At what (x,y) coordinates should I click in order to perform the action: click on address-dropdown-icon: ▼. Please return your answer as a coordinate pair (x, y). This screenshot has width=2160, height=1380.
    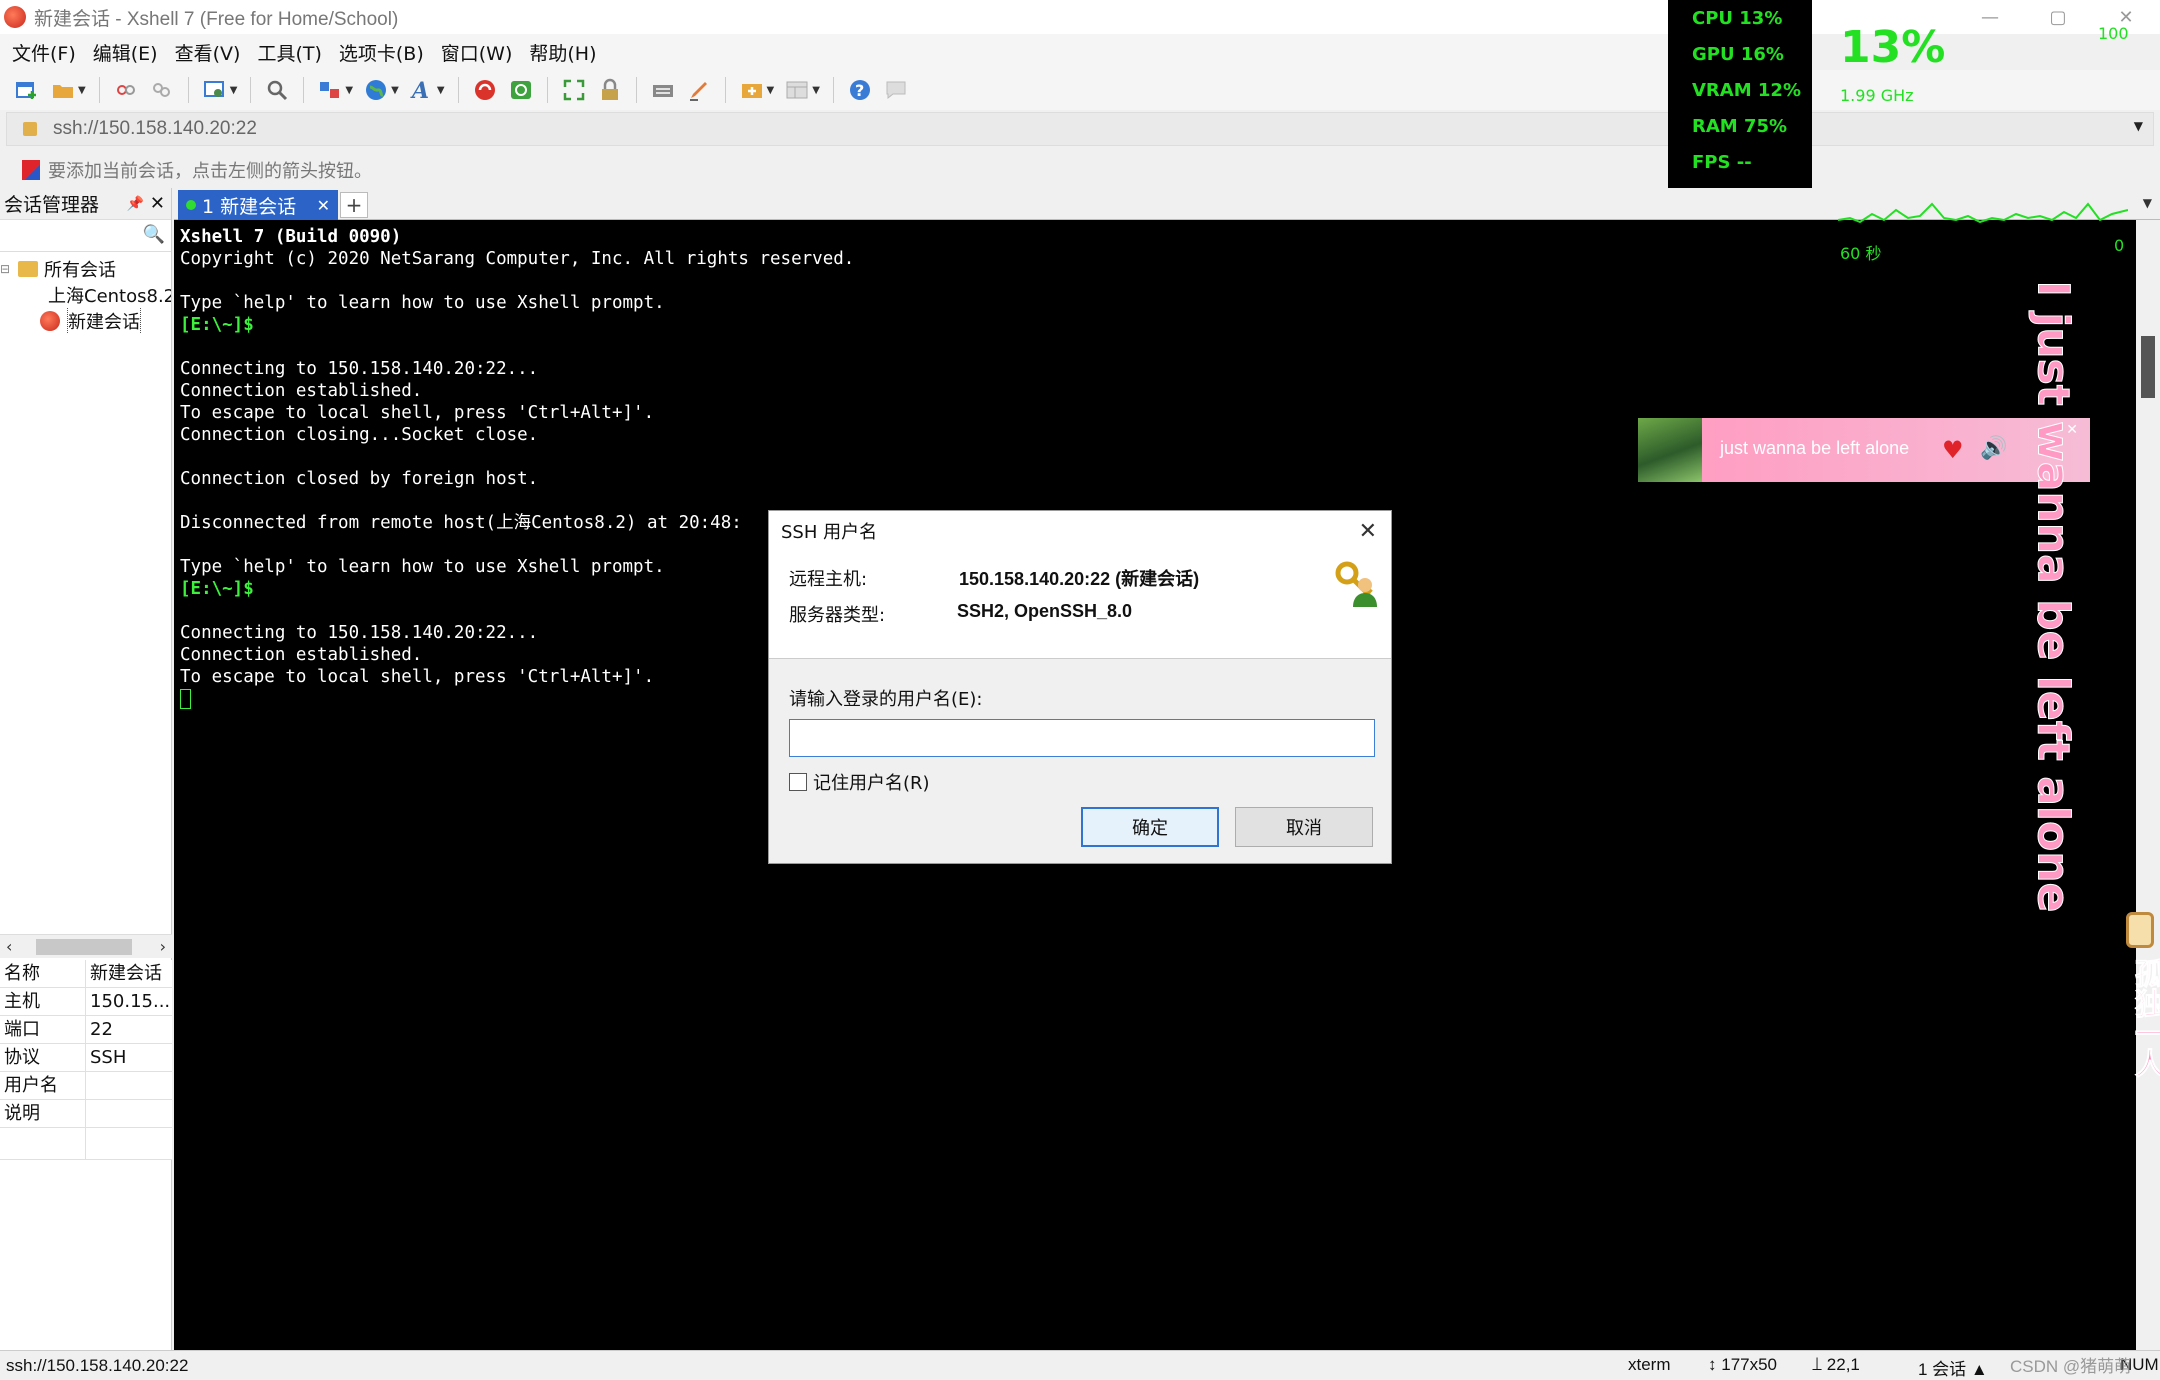
    Looking at the image, I should click on (2138, 126).